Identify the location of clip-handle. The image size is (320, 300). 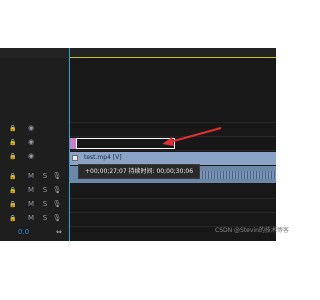
(72, 143).